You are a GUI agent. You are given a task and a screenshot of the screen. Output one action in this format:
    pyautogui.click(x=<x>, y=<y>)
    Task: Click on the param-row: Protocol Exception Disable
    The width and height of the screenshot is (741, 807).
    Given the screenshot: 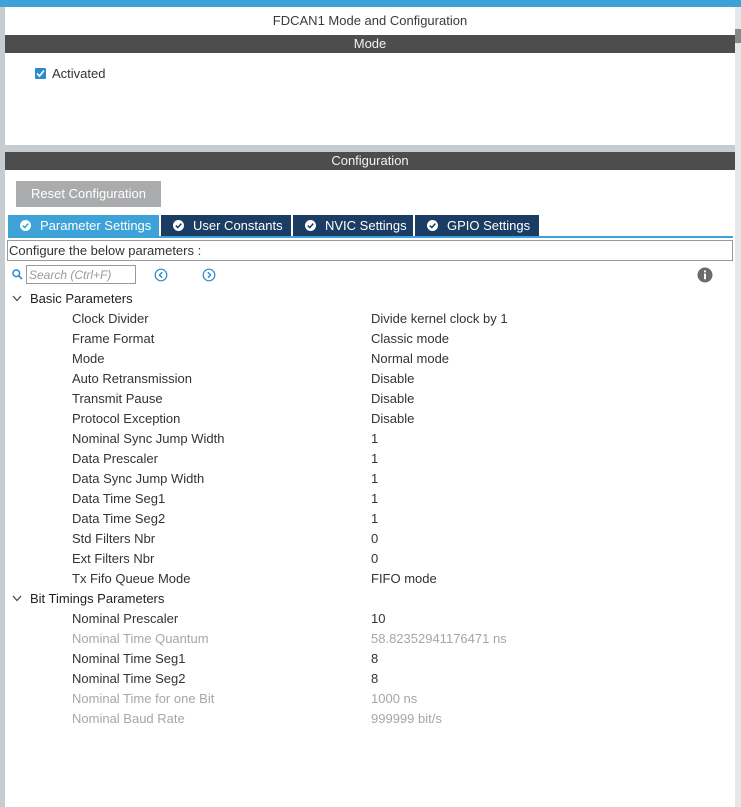 What is the action you would take?
    pyautogui.click(x=365, y=419)
    